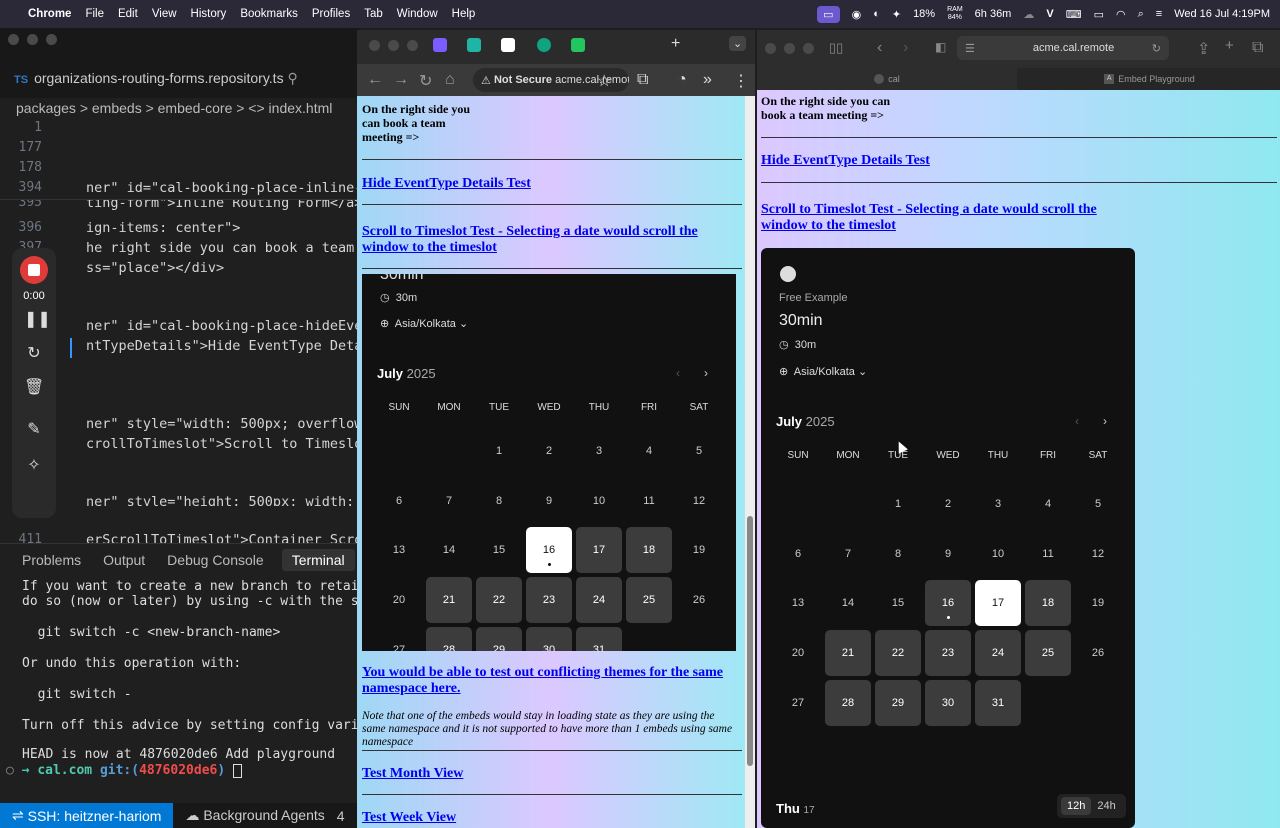  I want to click on tab-output: Output, so click(124, 560).